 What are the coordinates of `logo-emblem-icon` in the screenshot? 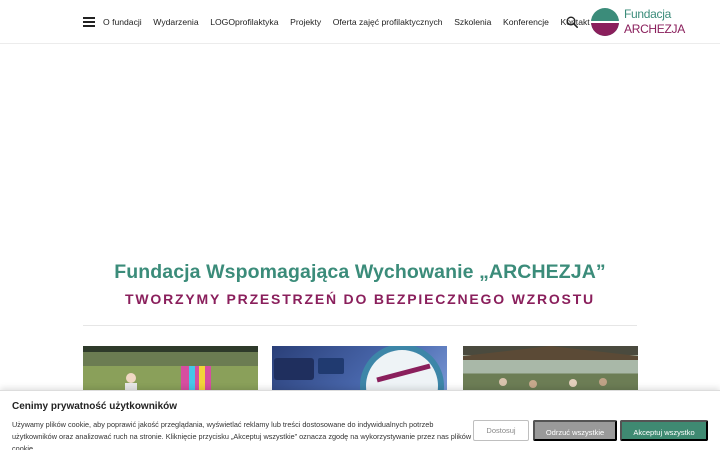 It's located at (605, 22).